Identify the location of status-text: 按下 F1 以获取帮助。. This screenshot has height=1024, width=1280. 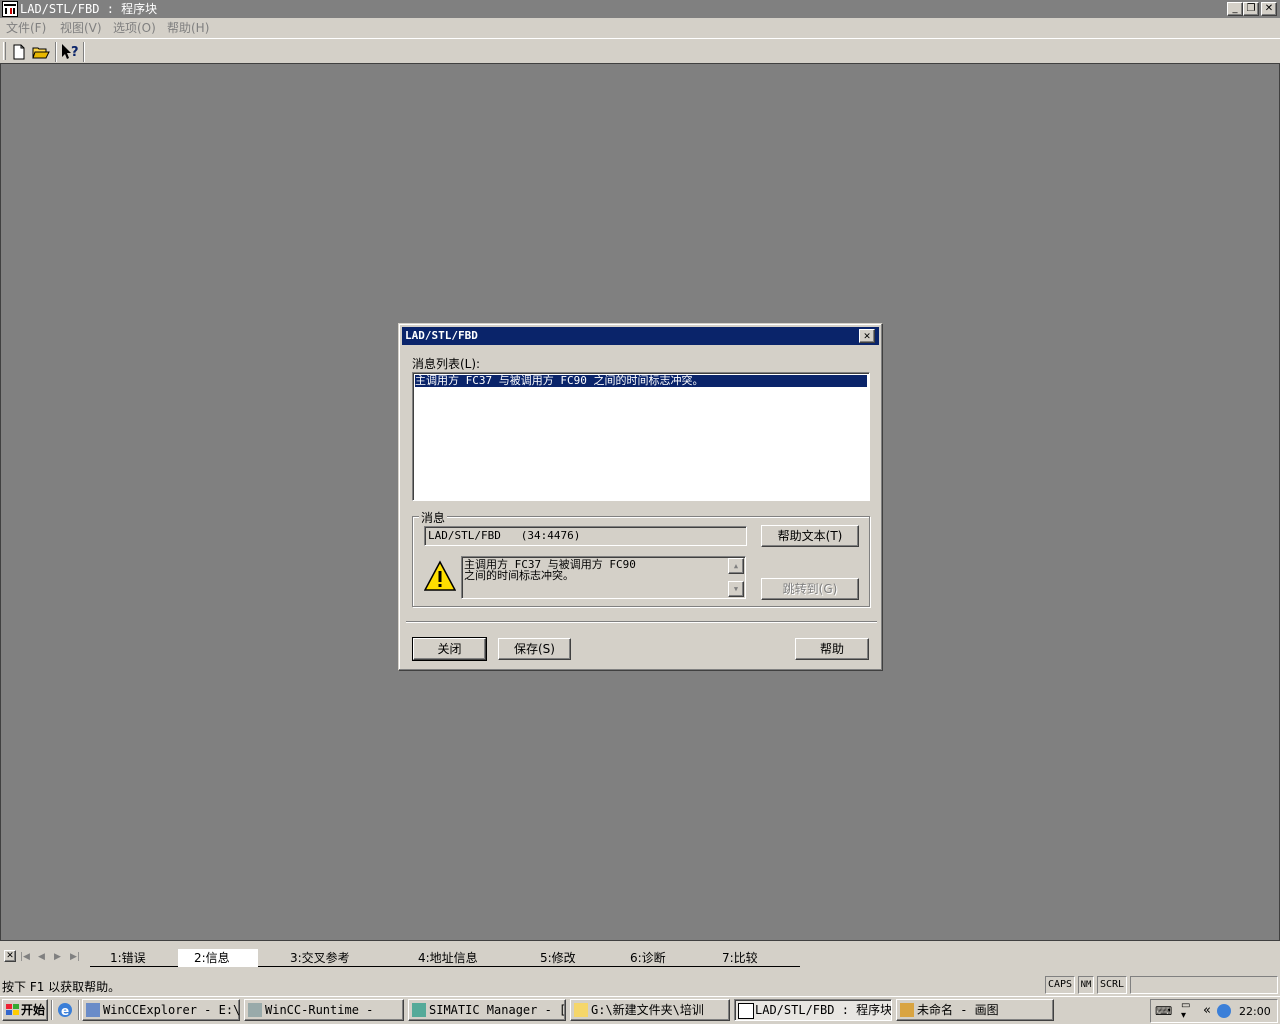
(61, 987).